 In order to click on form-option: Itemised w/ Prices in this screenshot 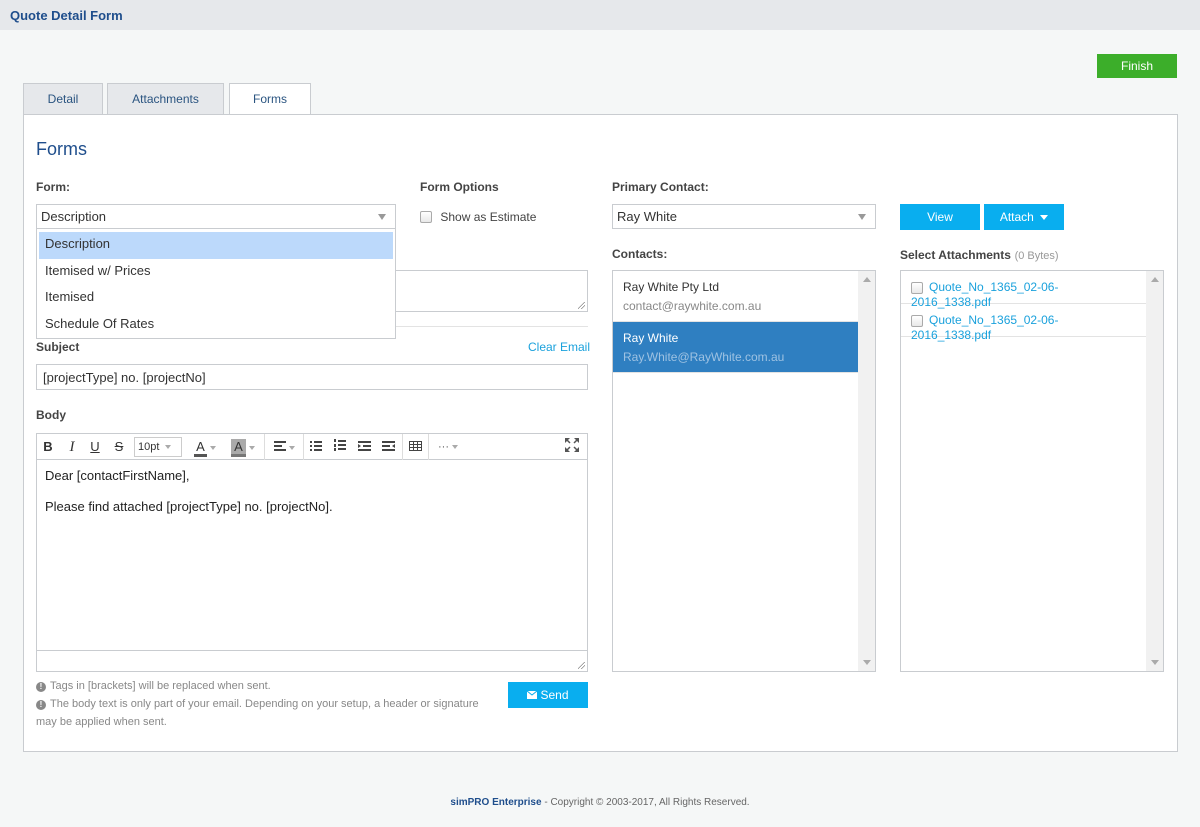, I will do `click(216, 272)`.